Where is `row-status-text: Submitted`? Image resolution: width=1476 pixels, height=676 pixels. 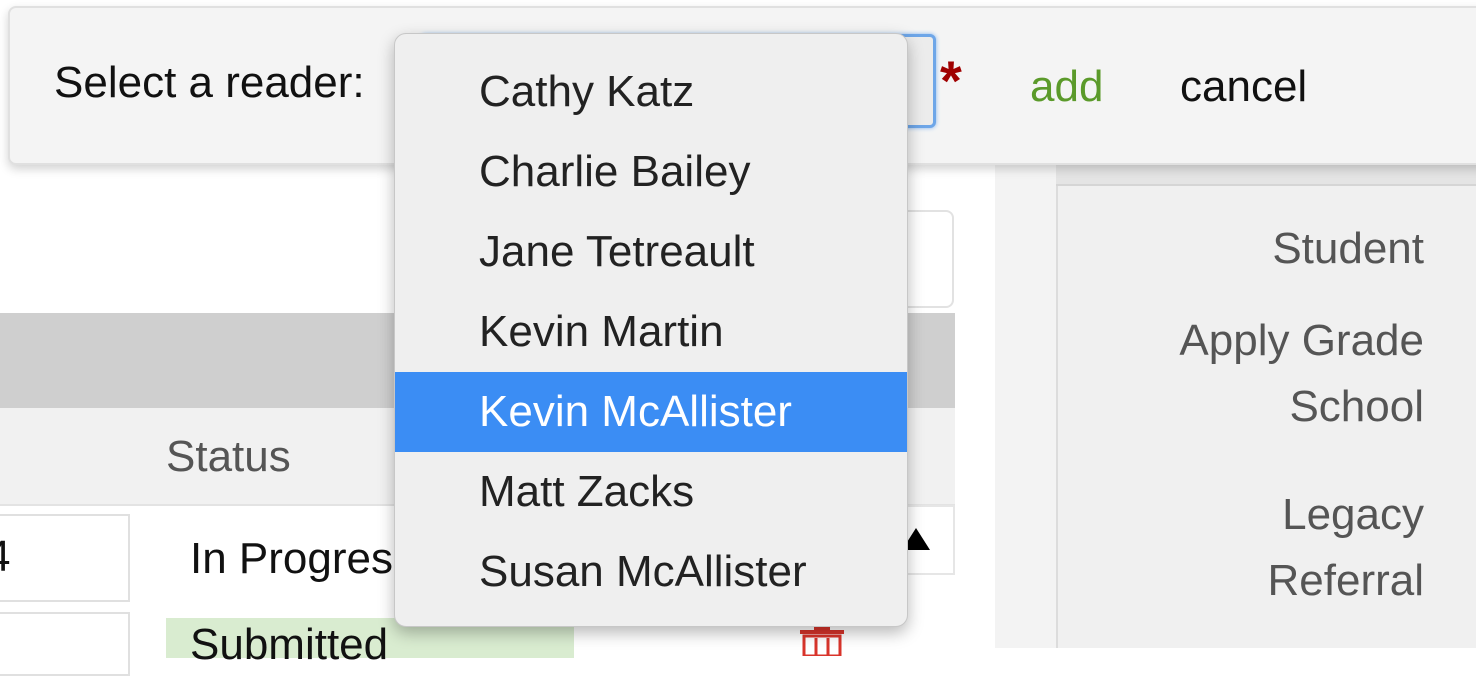 row-status-text: Submitted is located at coordinates (289, 644).